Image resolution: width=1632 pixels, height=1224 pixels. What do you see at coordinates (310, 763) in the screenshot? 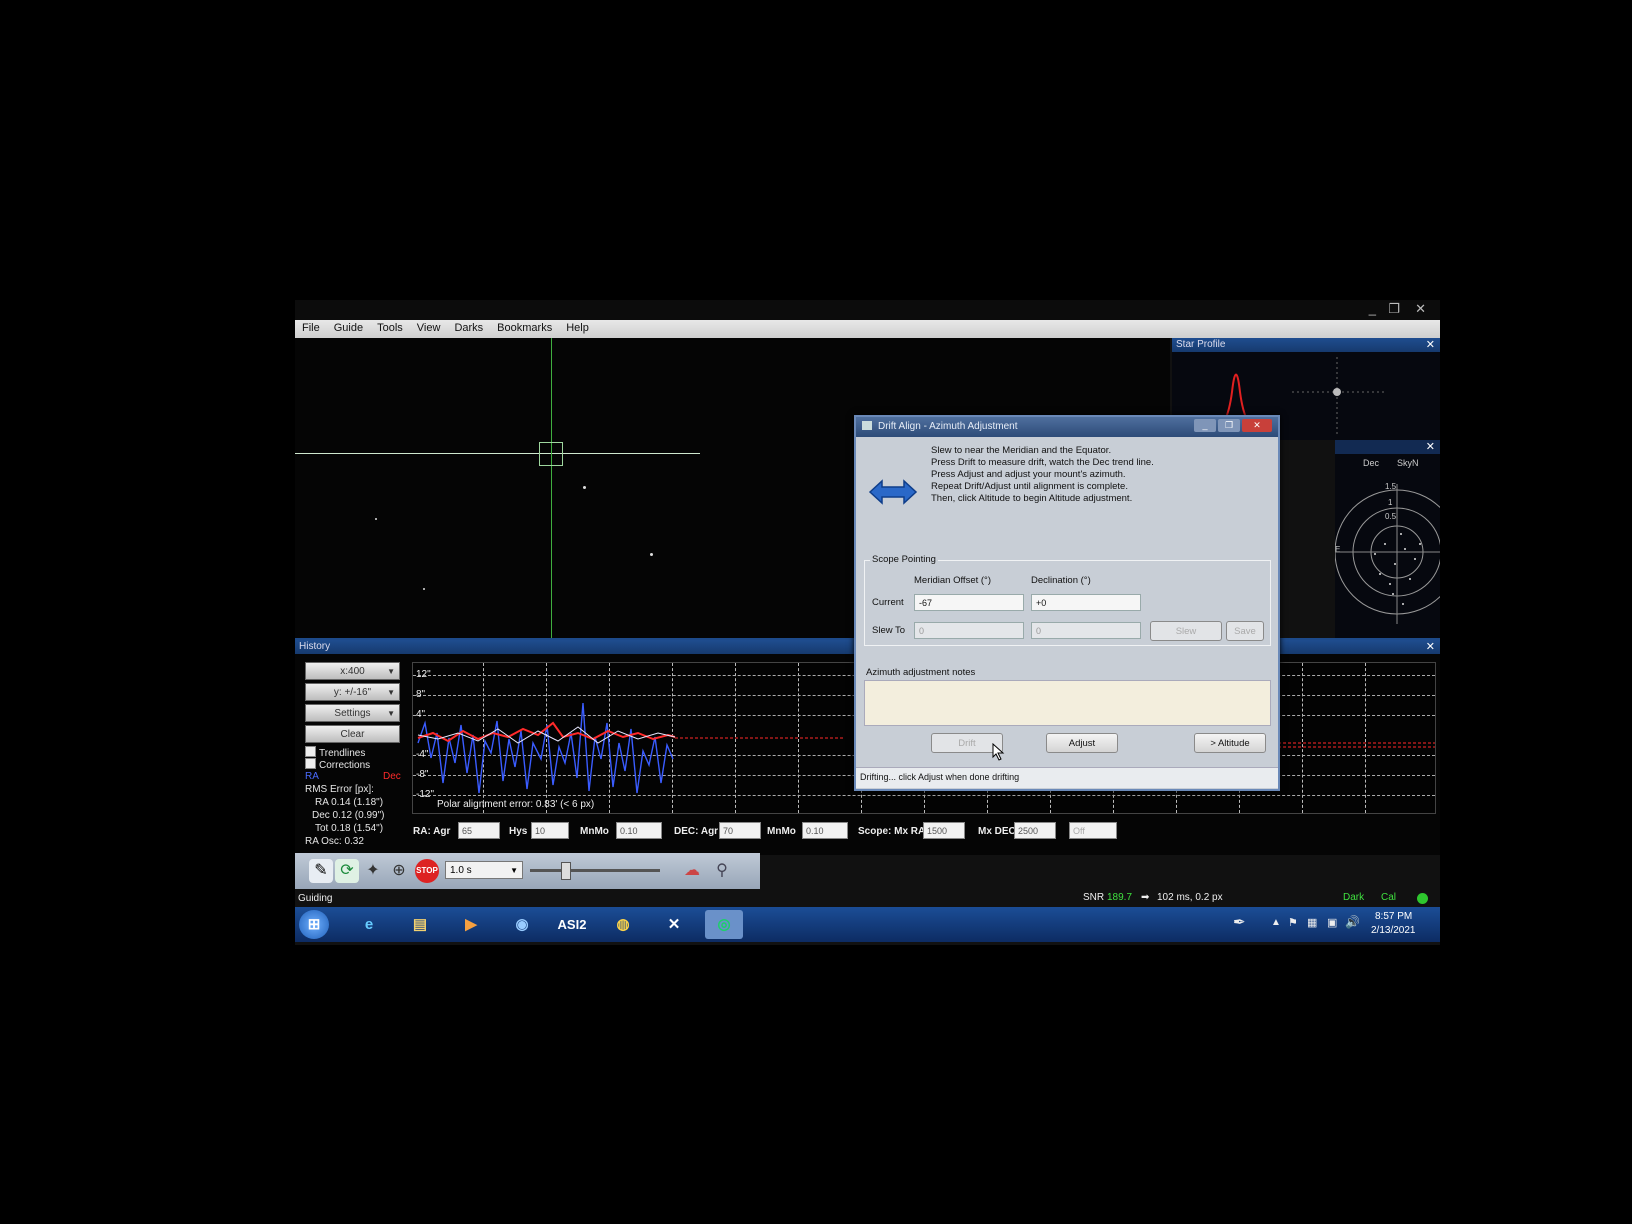
I see `checkbox-icon` at bounding box center [310, 763].